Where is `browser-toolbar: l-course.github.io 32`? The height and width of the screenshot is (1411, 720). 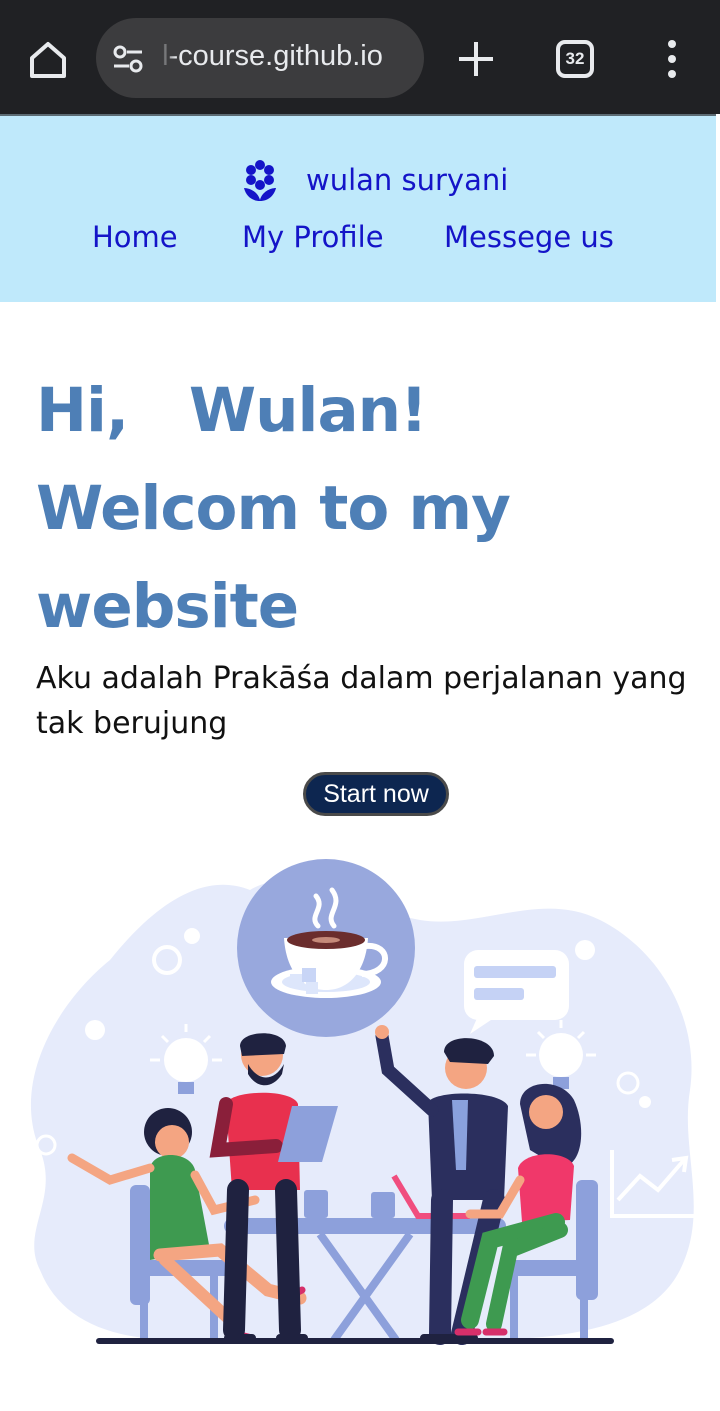
browser-toolbar: l-course.github.io 32 is located at coordinates (360, 57).